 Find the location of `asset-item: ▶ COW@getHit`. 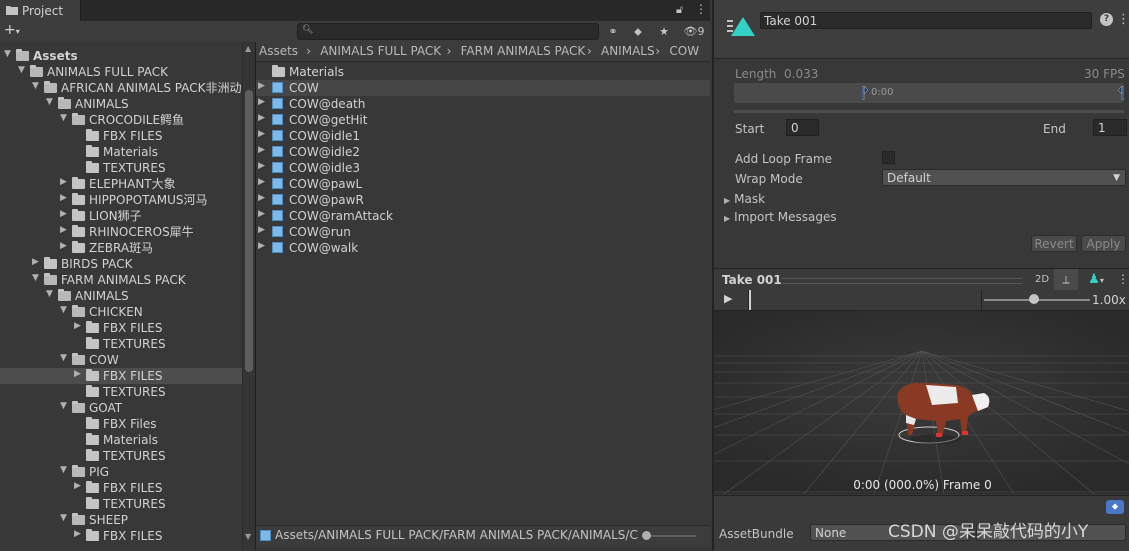

asset-item: ▶ COW@getHit is located at coordinates (483, 120).